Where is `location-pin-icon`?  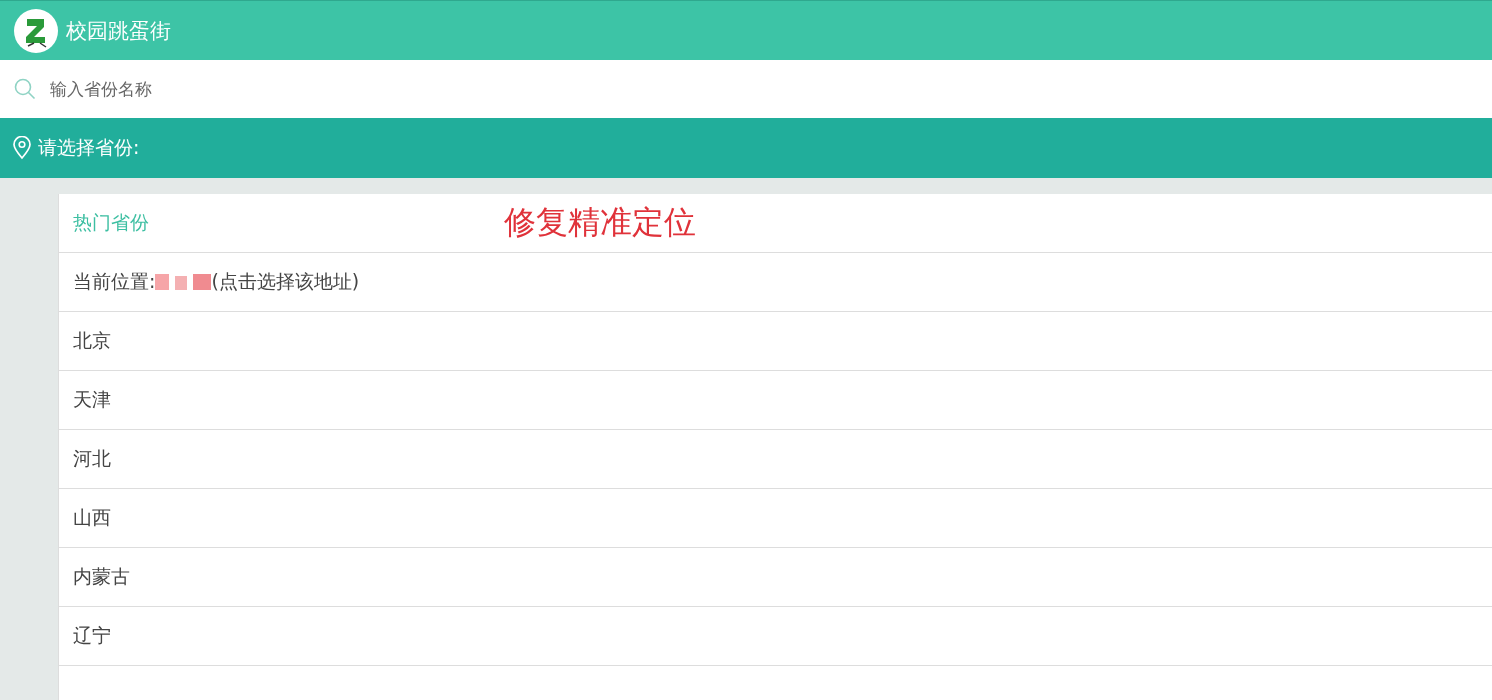
location-pin-icon is located at coordinates (22, 148).